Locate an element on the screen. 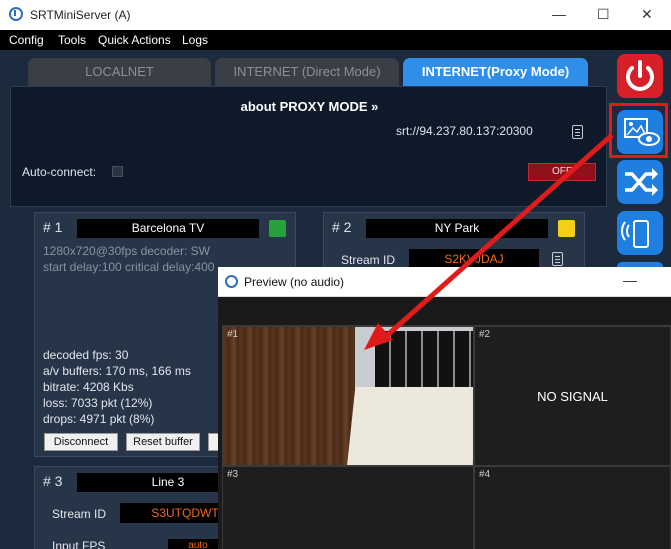  about-proxy-link: about PROXY MODE » is located at coordinates (309, 106).